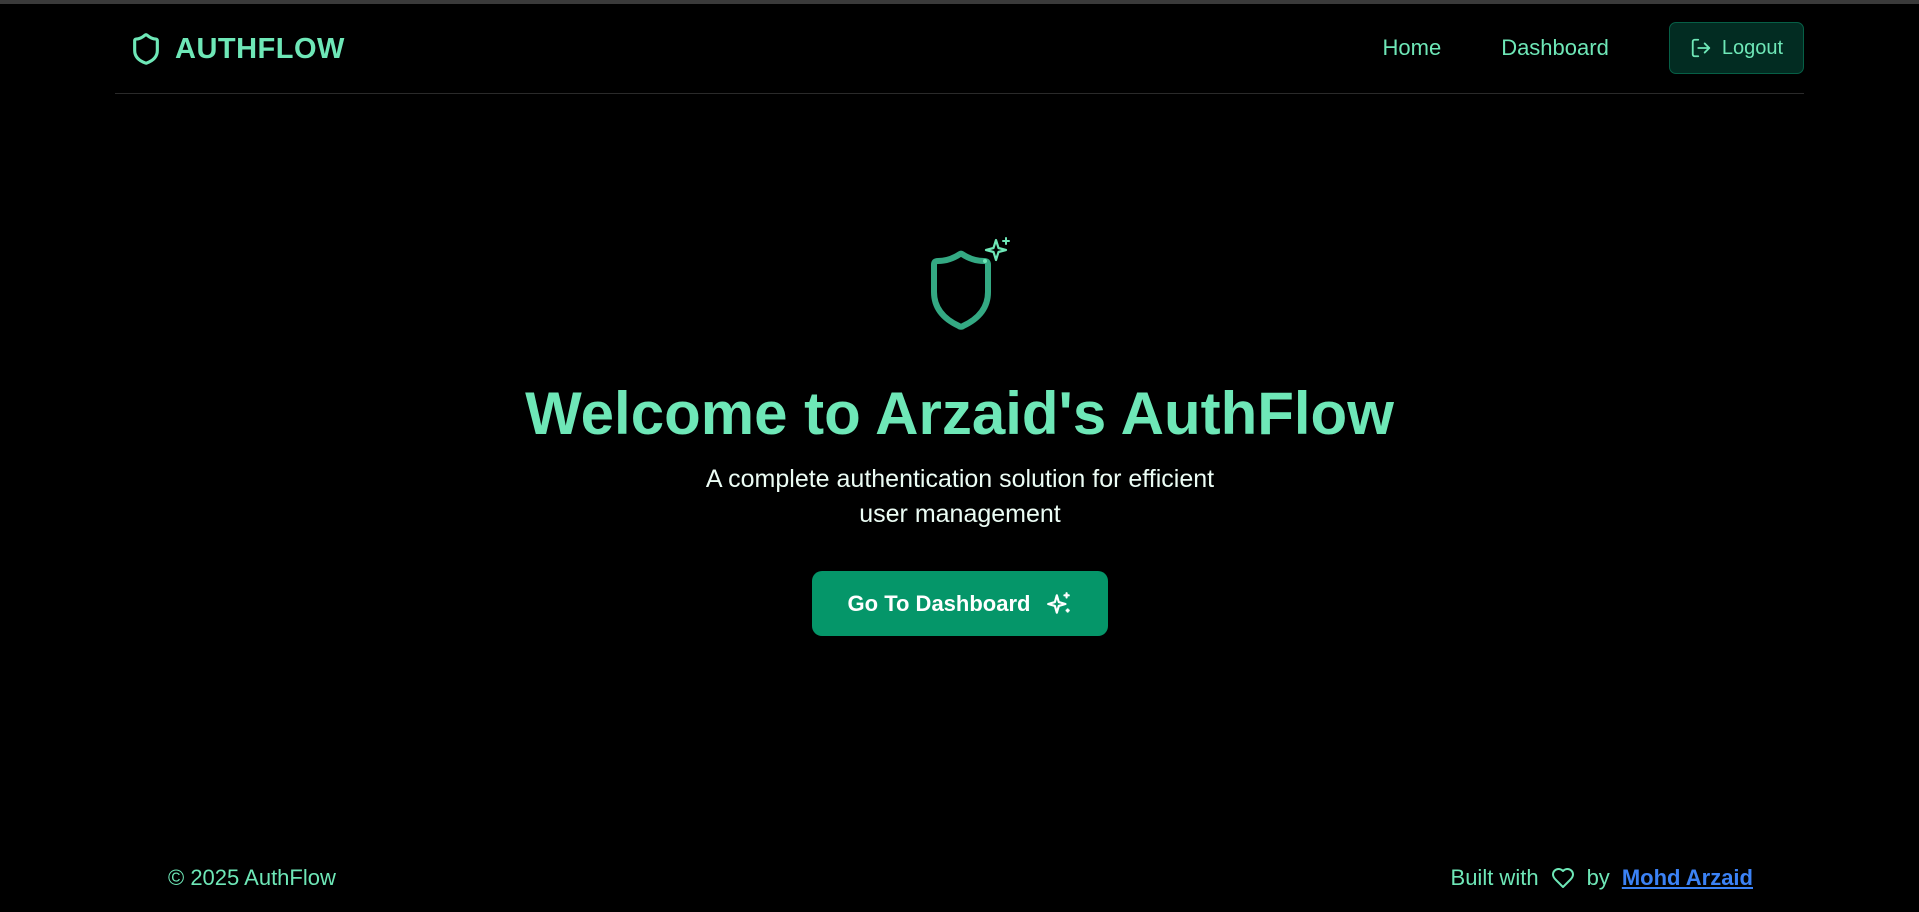 The width and height of the screenshot is (1919, 912). Describe the element at coordinates (1700, 48) in the screenshot. I see `logout-icon` at that location.